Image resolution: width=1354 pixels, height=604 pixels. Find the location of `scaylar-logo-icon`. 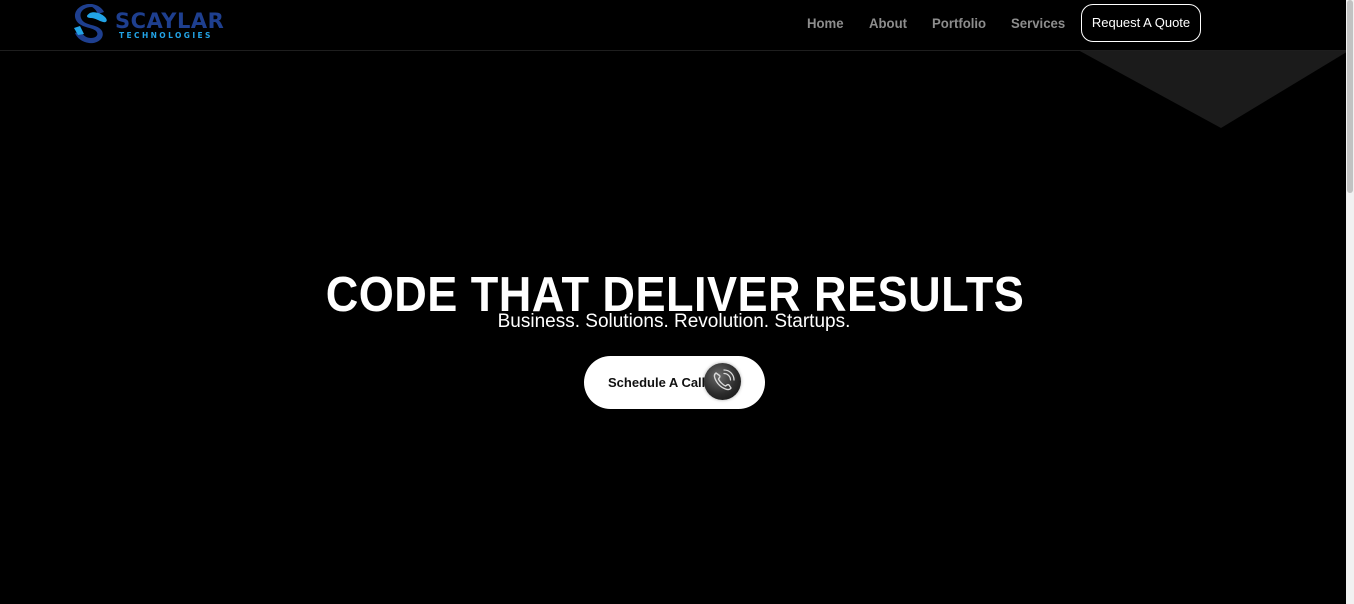

scaylar-logo-icon is located at coordinates (90, 24).